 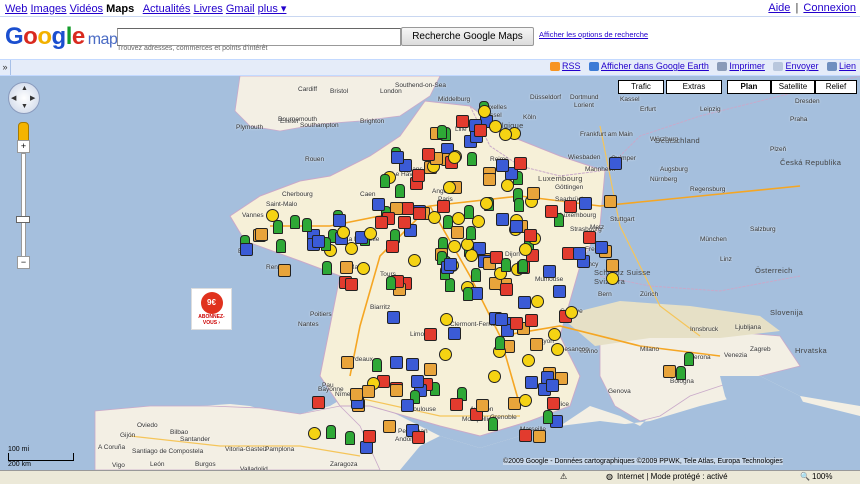 What do you see at coordinates (23, 208) in the screenshot?
I see `zoom-slider-track` at bounding box center [23, 208].